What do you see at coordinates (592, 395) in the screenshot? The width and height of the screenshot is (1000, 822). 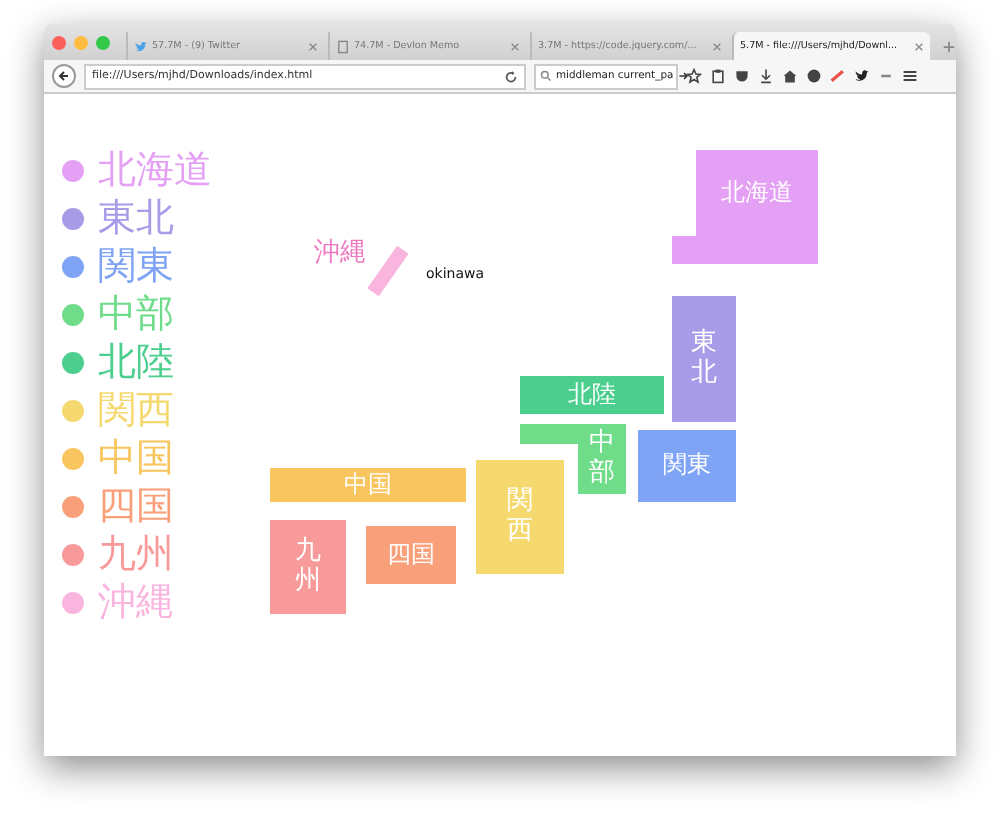 I see `region-block: 北陸` at bounding box center [592, 395].